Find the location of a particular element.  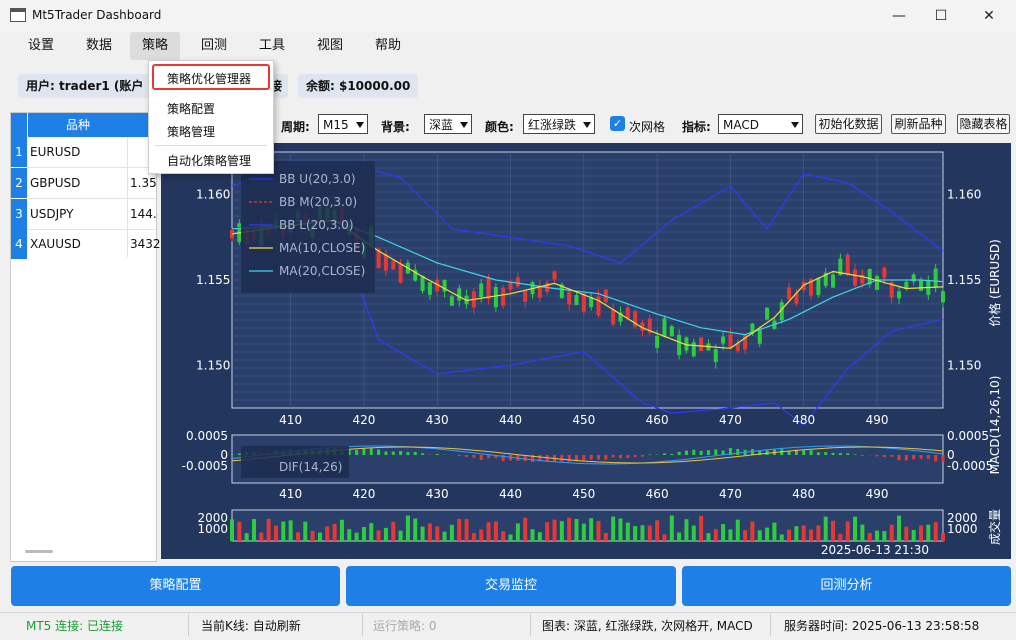

strategy-config-button: 策略配置 is located at coordinates (175, 586).